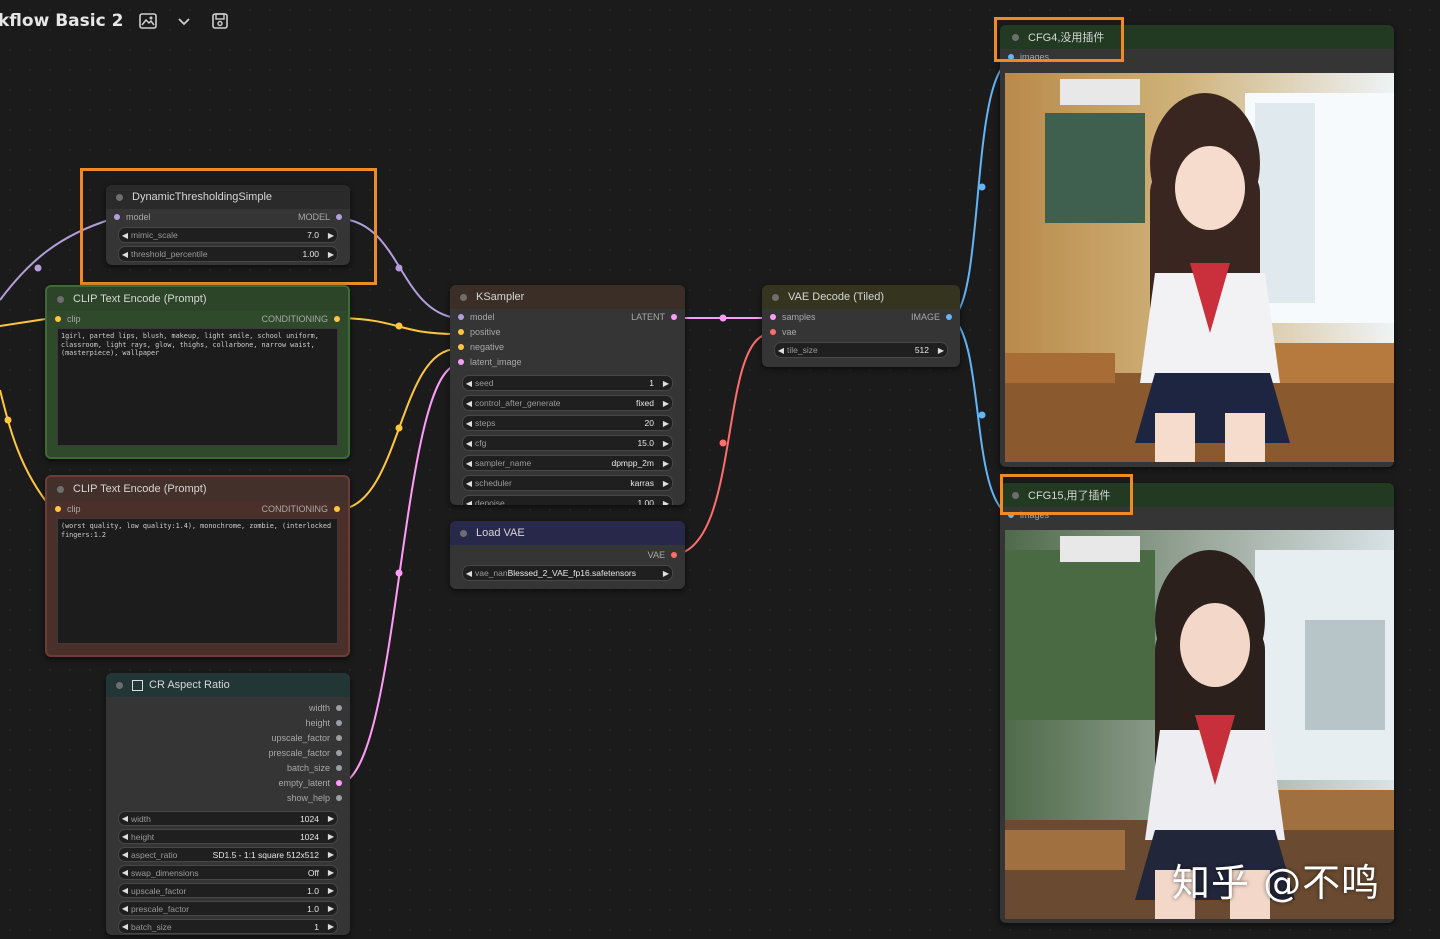 The image size is (1440, 939). I want to click on widget-height: ◀ height 1024 ▶, so click(228, 836).